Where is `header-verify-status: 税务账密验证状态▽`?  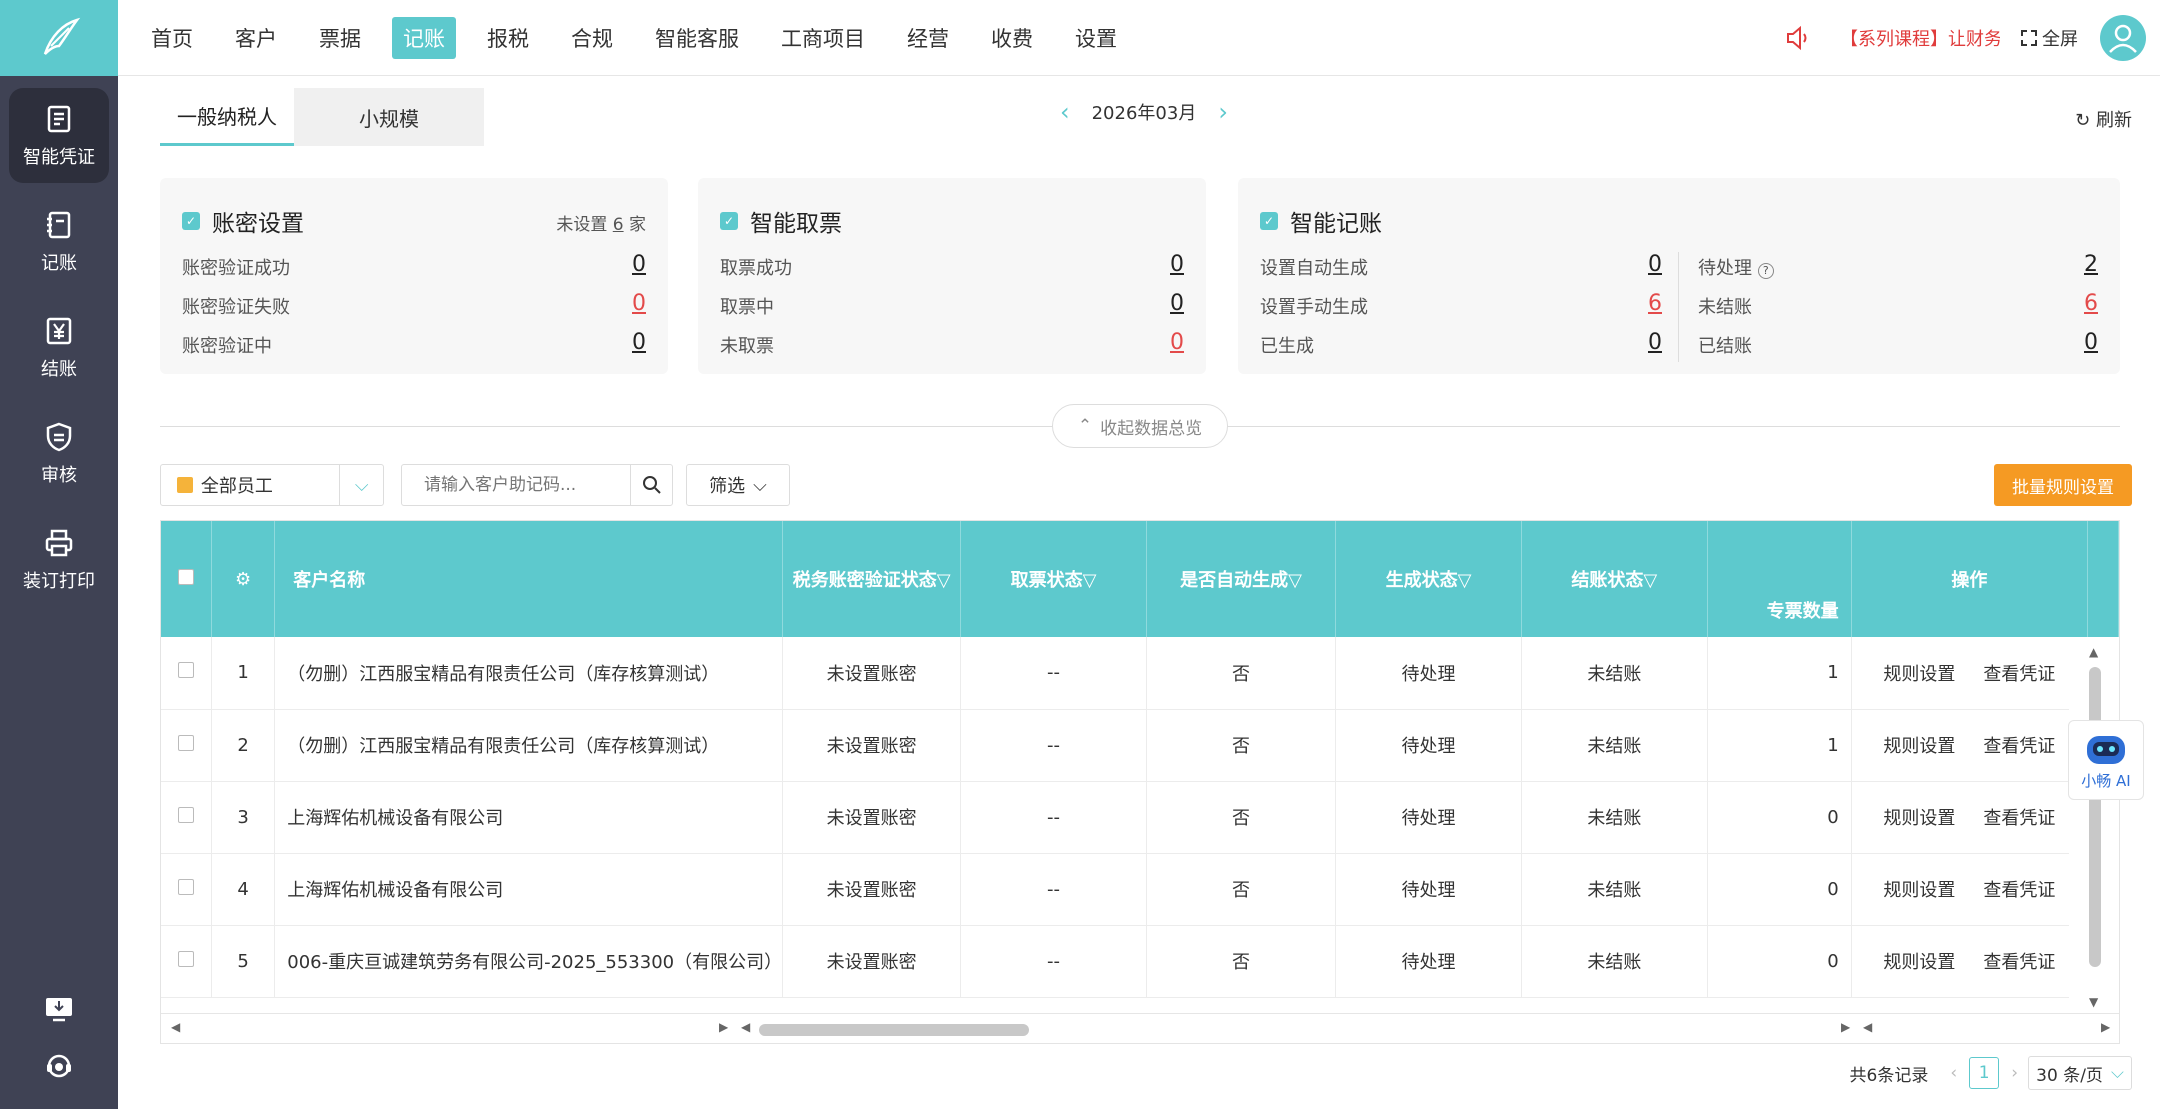
header-verify-status: 税务账密验证状态▽ is located at coordinates (872, 579).